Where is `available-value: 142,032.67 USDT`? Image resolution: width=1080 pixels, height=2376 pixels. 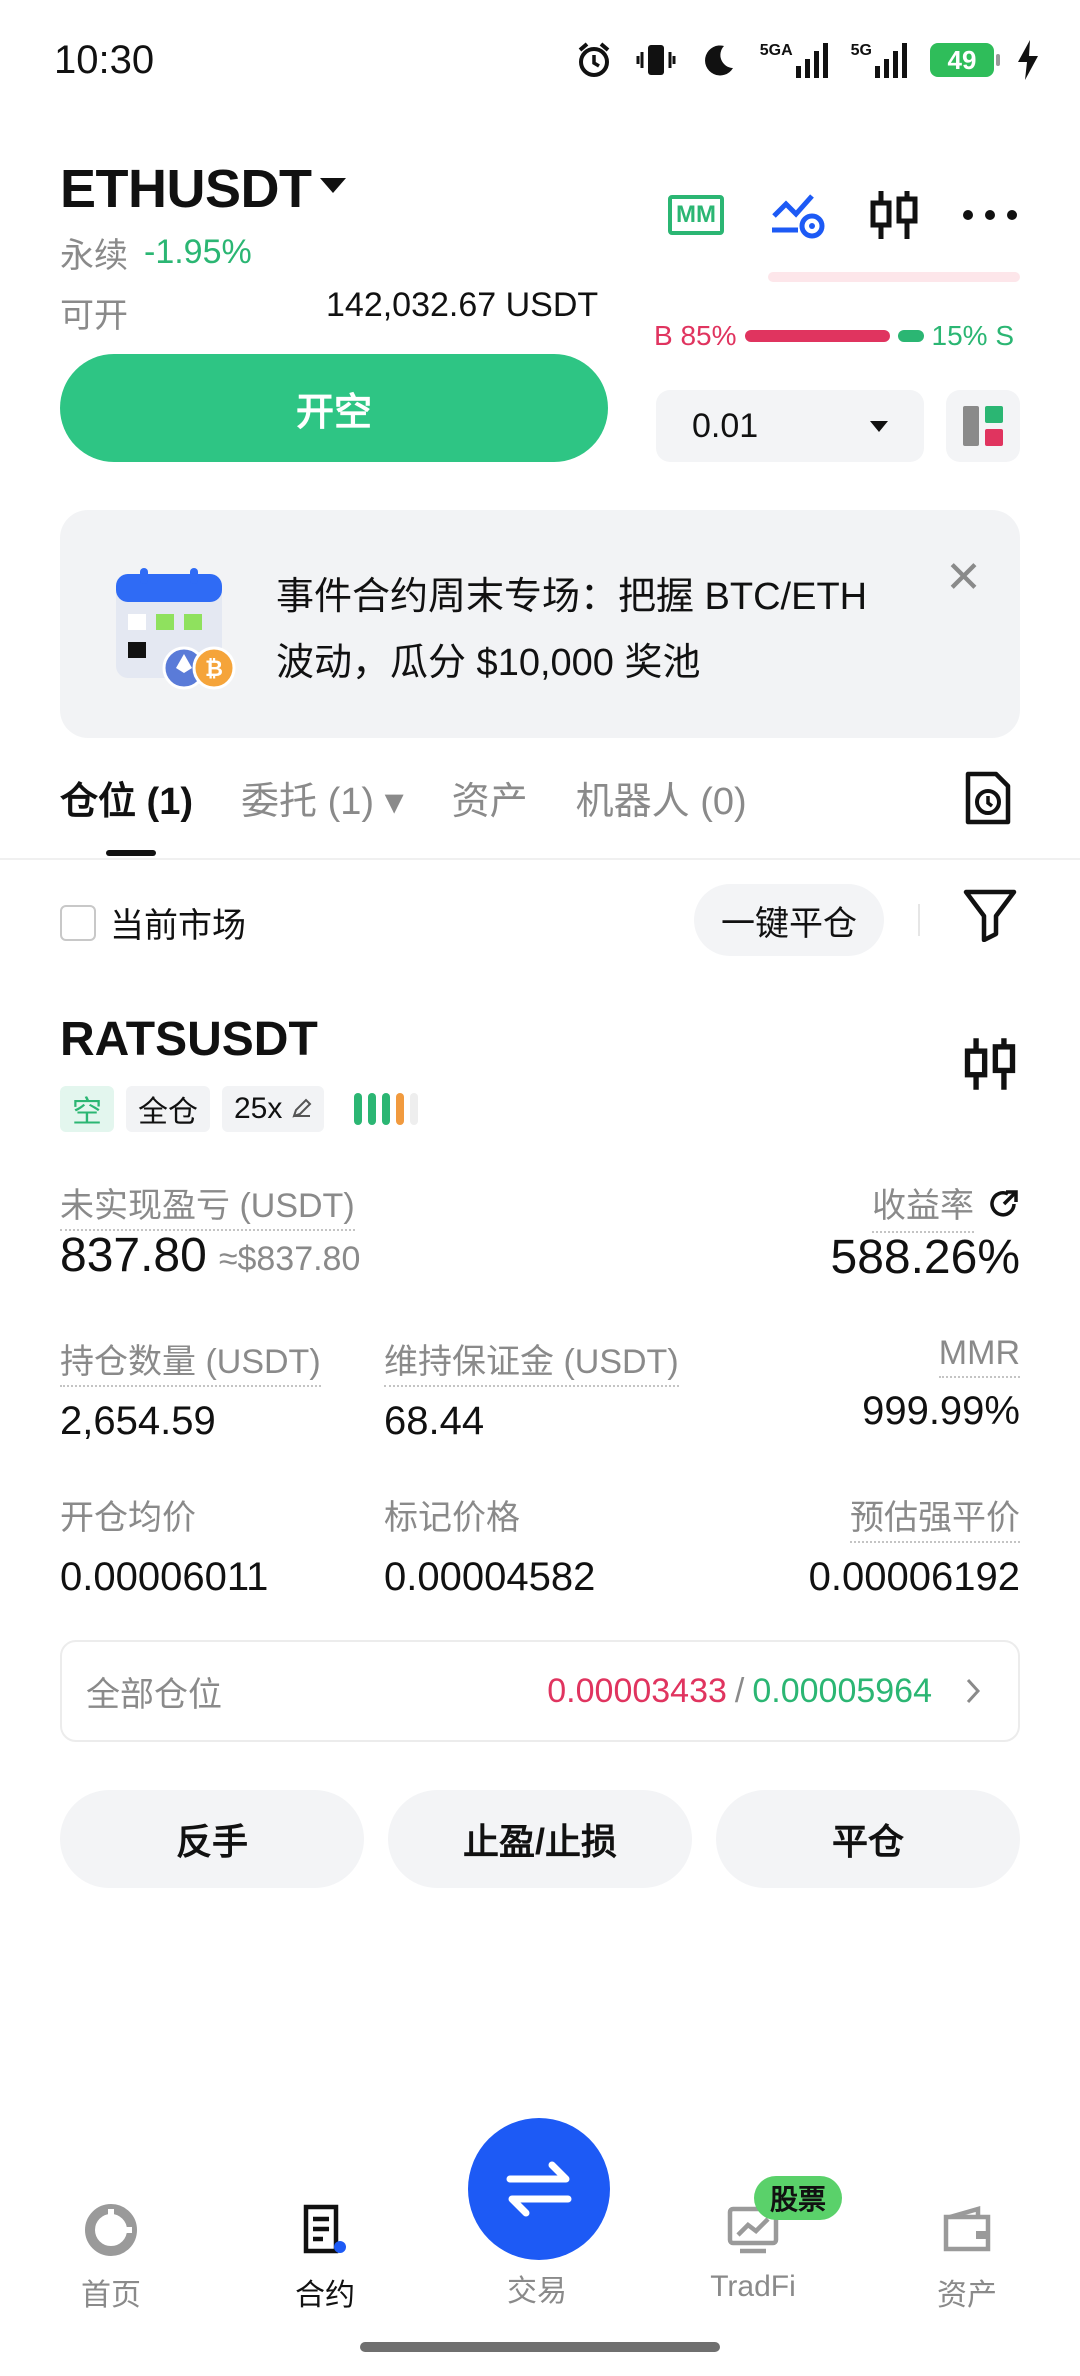 available-value: 142,032.67 USDT is located at coordinates (462, 305).